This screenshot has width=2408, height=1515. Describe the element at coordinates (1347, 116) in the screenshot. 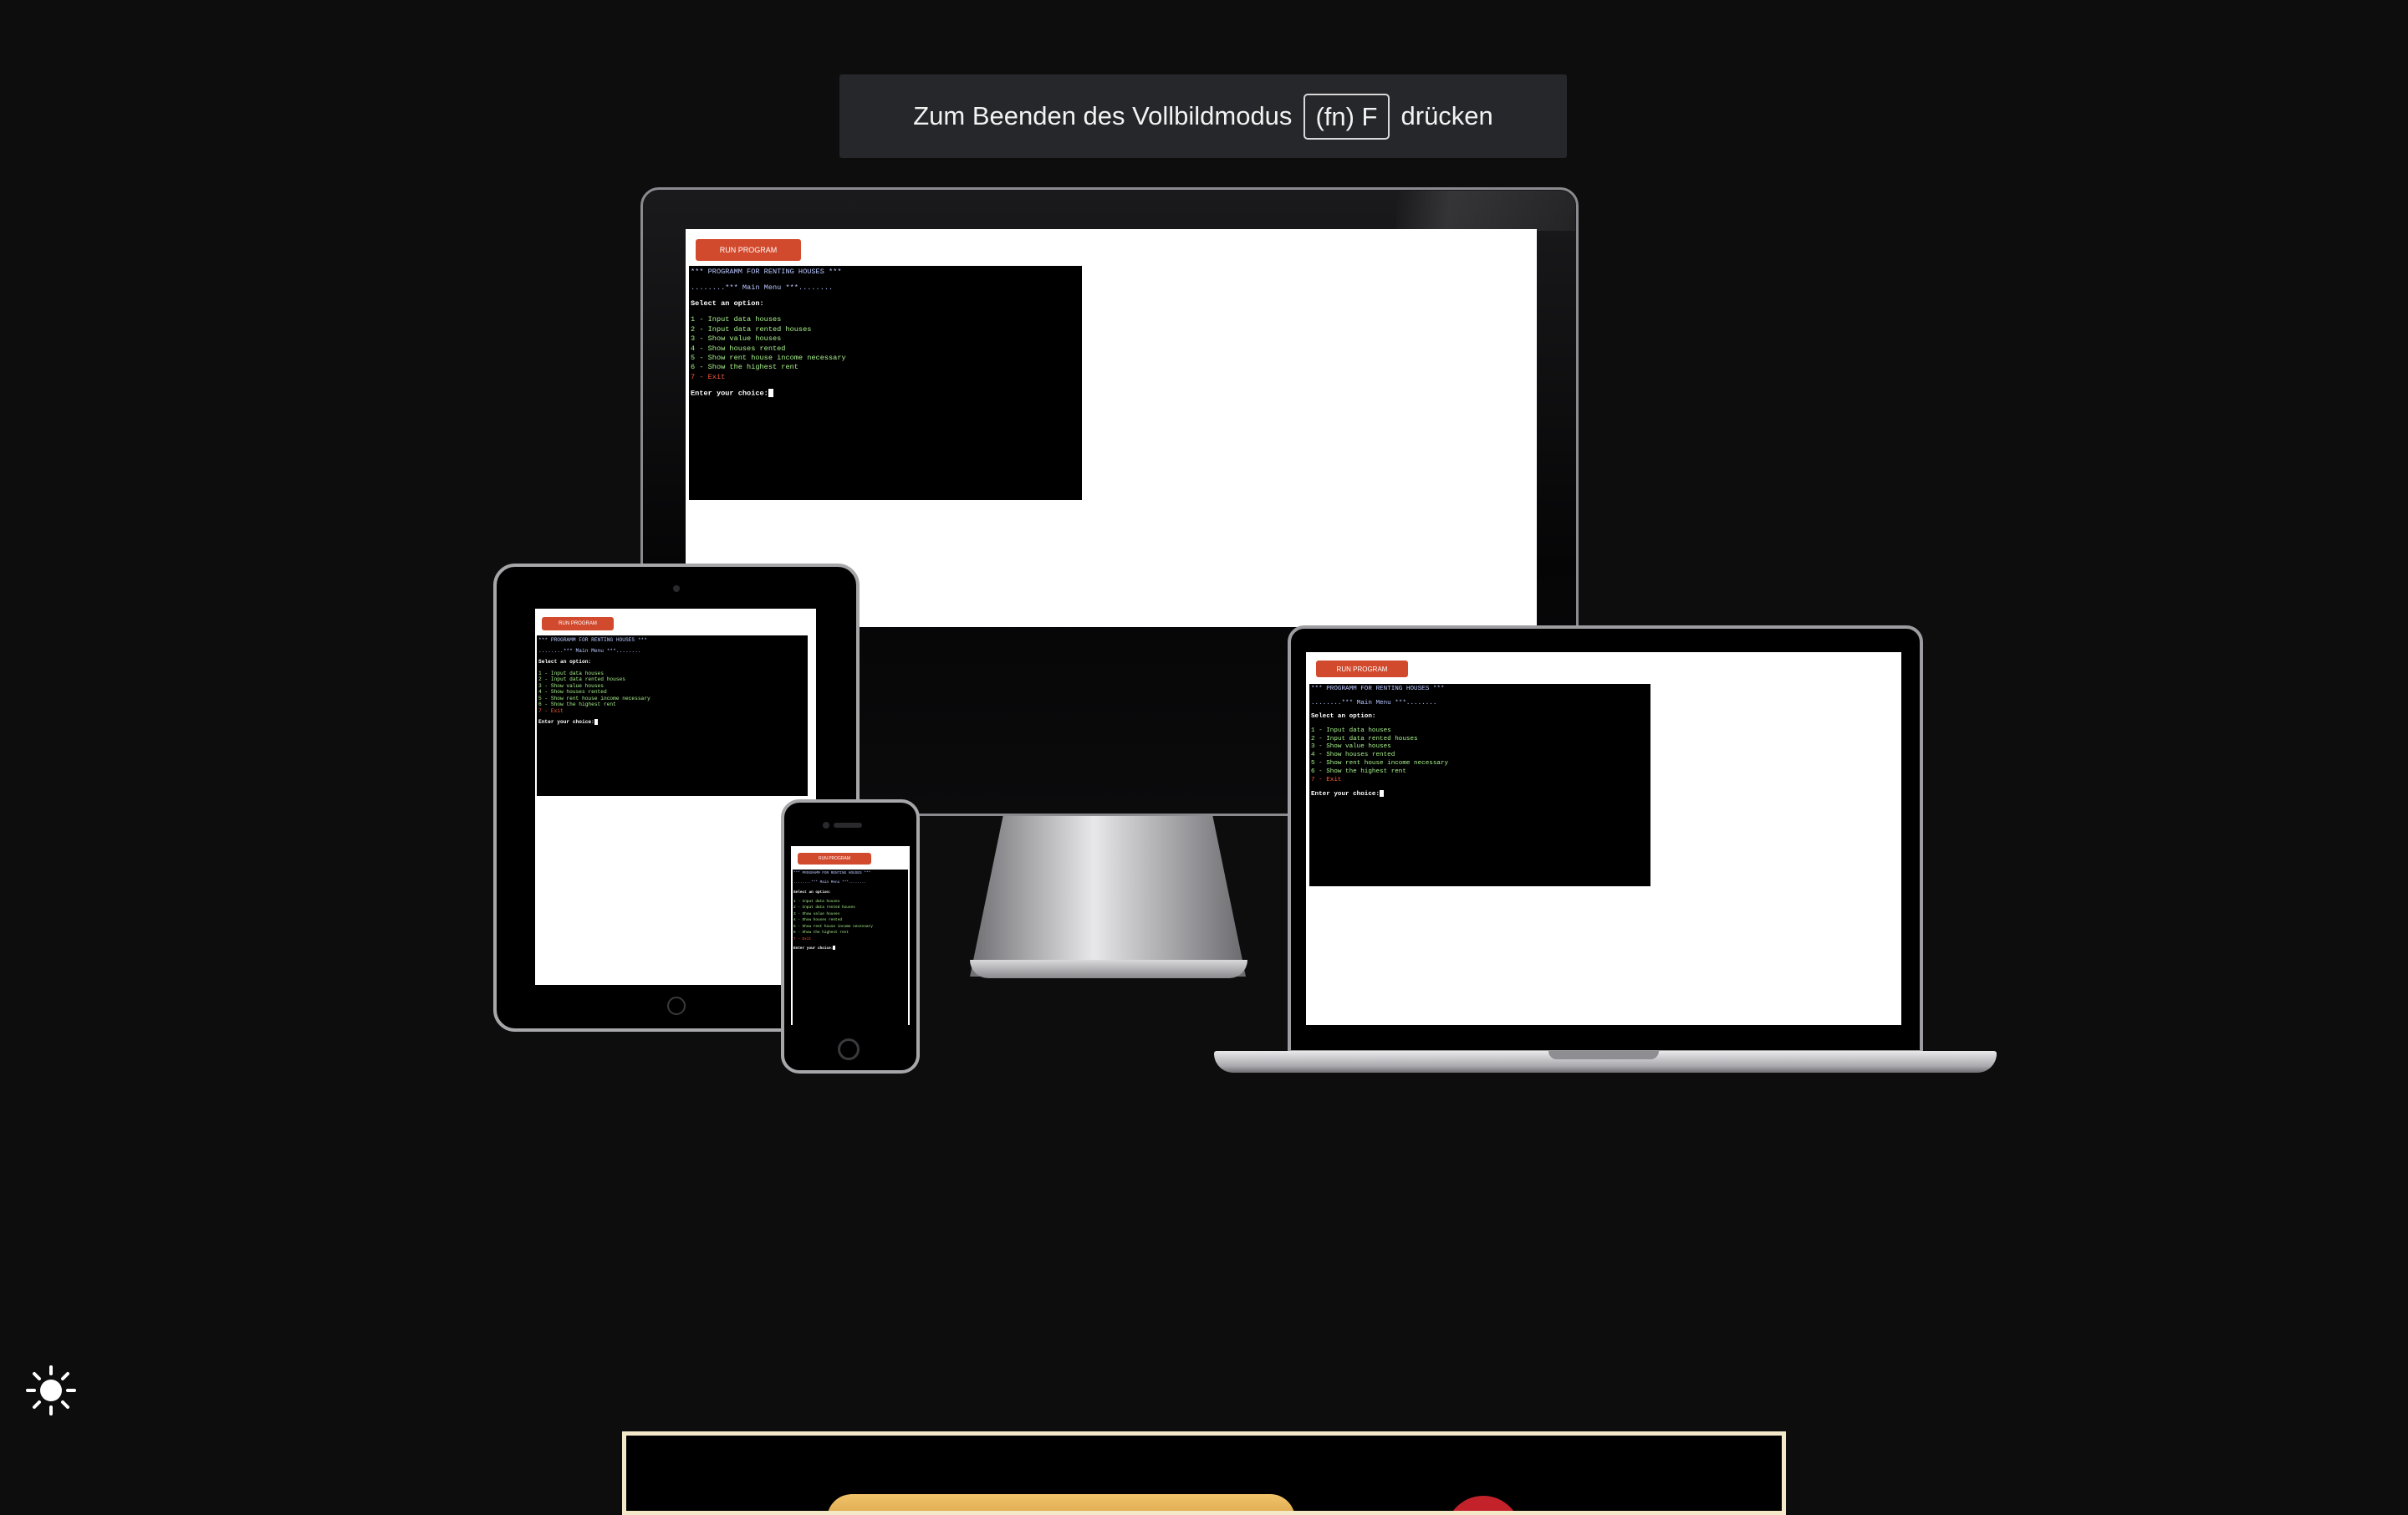

I see `fullscreen-key-hint: (fn) F` at that location.